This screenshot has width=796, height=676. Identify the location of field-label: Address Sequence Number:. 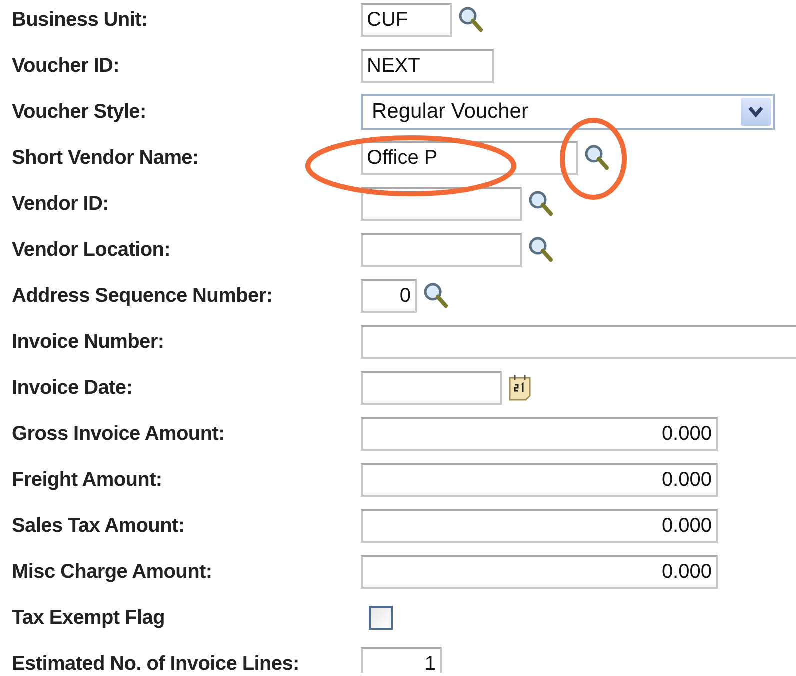
(142, 296).